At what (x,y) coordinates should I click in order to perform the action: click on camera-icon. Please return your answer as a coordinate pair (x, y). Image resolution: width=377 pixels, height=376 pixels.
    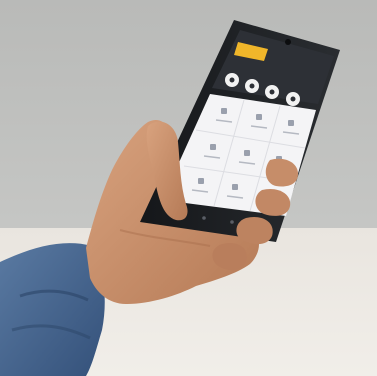
    Looking at the image, I should click on (288, 42).